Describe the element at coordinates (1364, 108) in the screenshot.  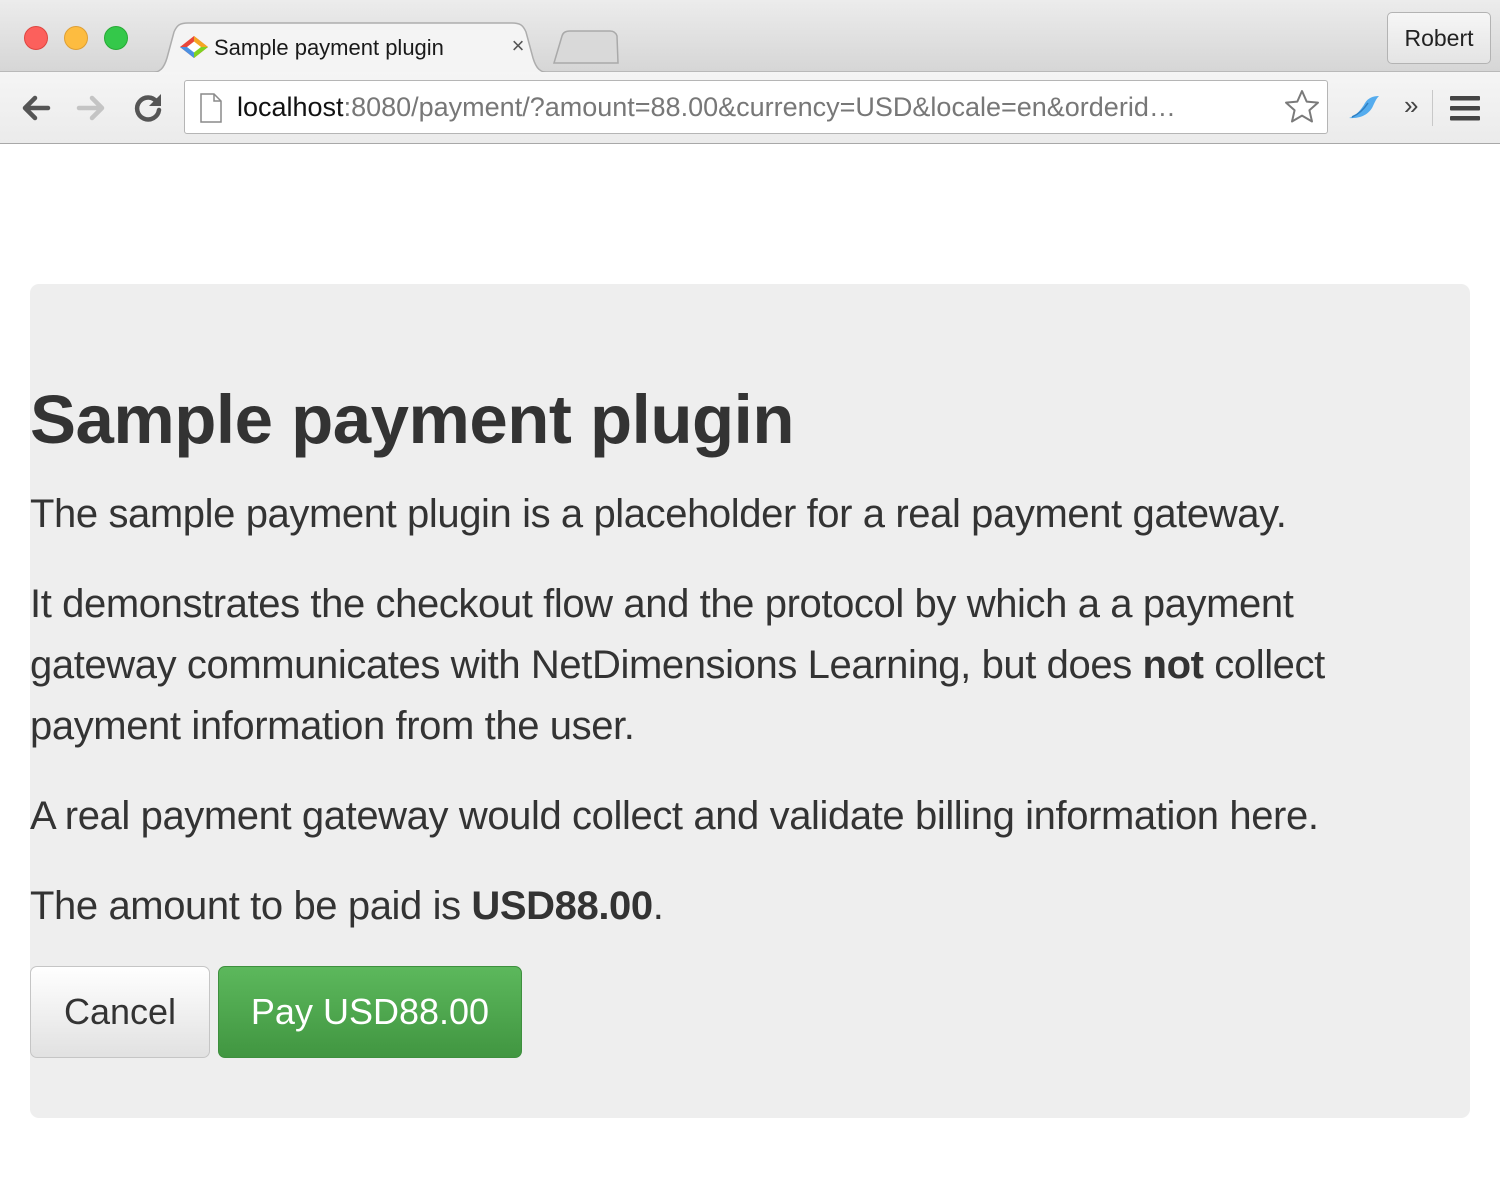
I see `bird-extension-icon` at that location.